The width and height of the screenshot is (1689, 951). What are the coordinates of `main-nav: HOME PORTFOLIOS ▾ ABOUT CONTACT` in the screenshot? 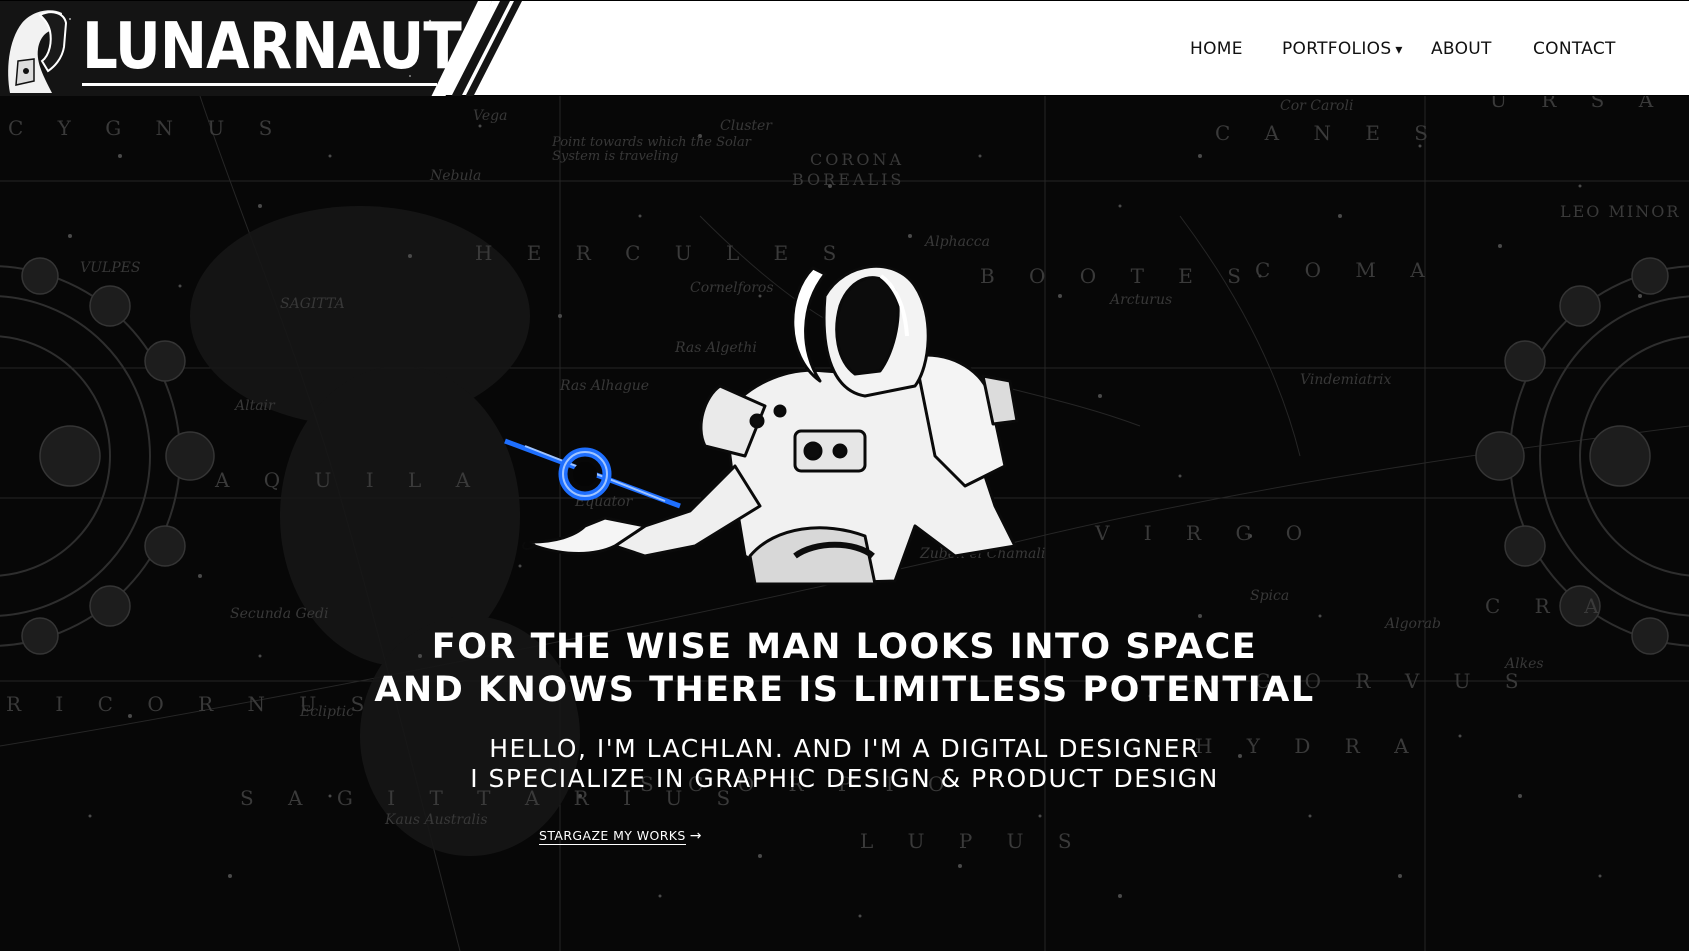 It's located at (1389, 49).